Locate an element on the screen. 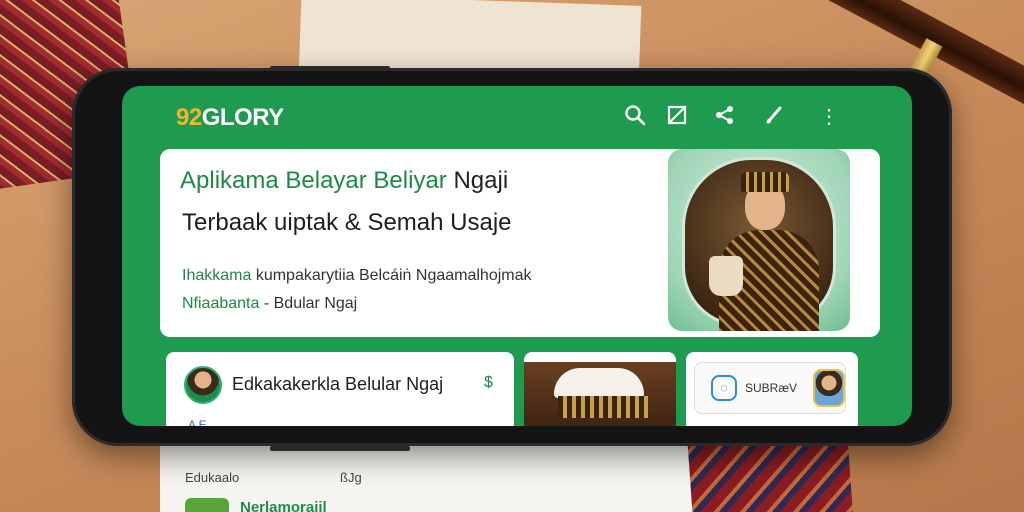 Image resolution: width=1024 pixels, height=512 pixels. crop-icon is located at coordinates (677, 117).